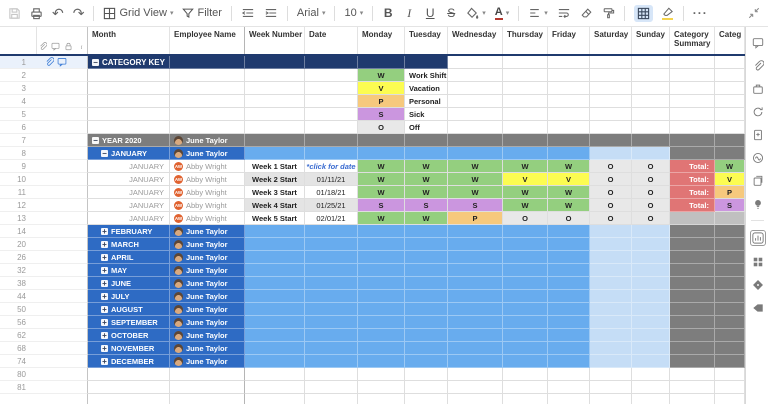  What do you see at coordinates (18, 140) in the screenshot?
I see `row-number: 7` at bounding box center [18, 140].